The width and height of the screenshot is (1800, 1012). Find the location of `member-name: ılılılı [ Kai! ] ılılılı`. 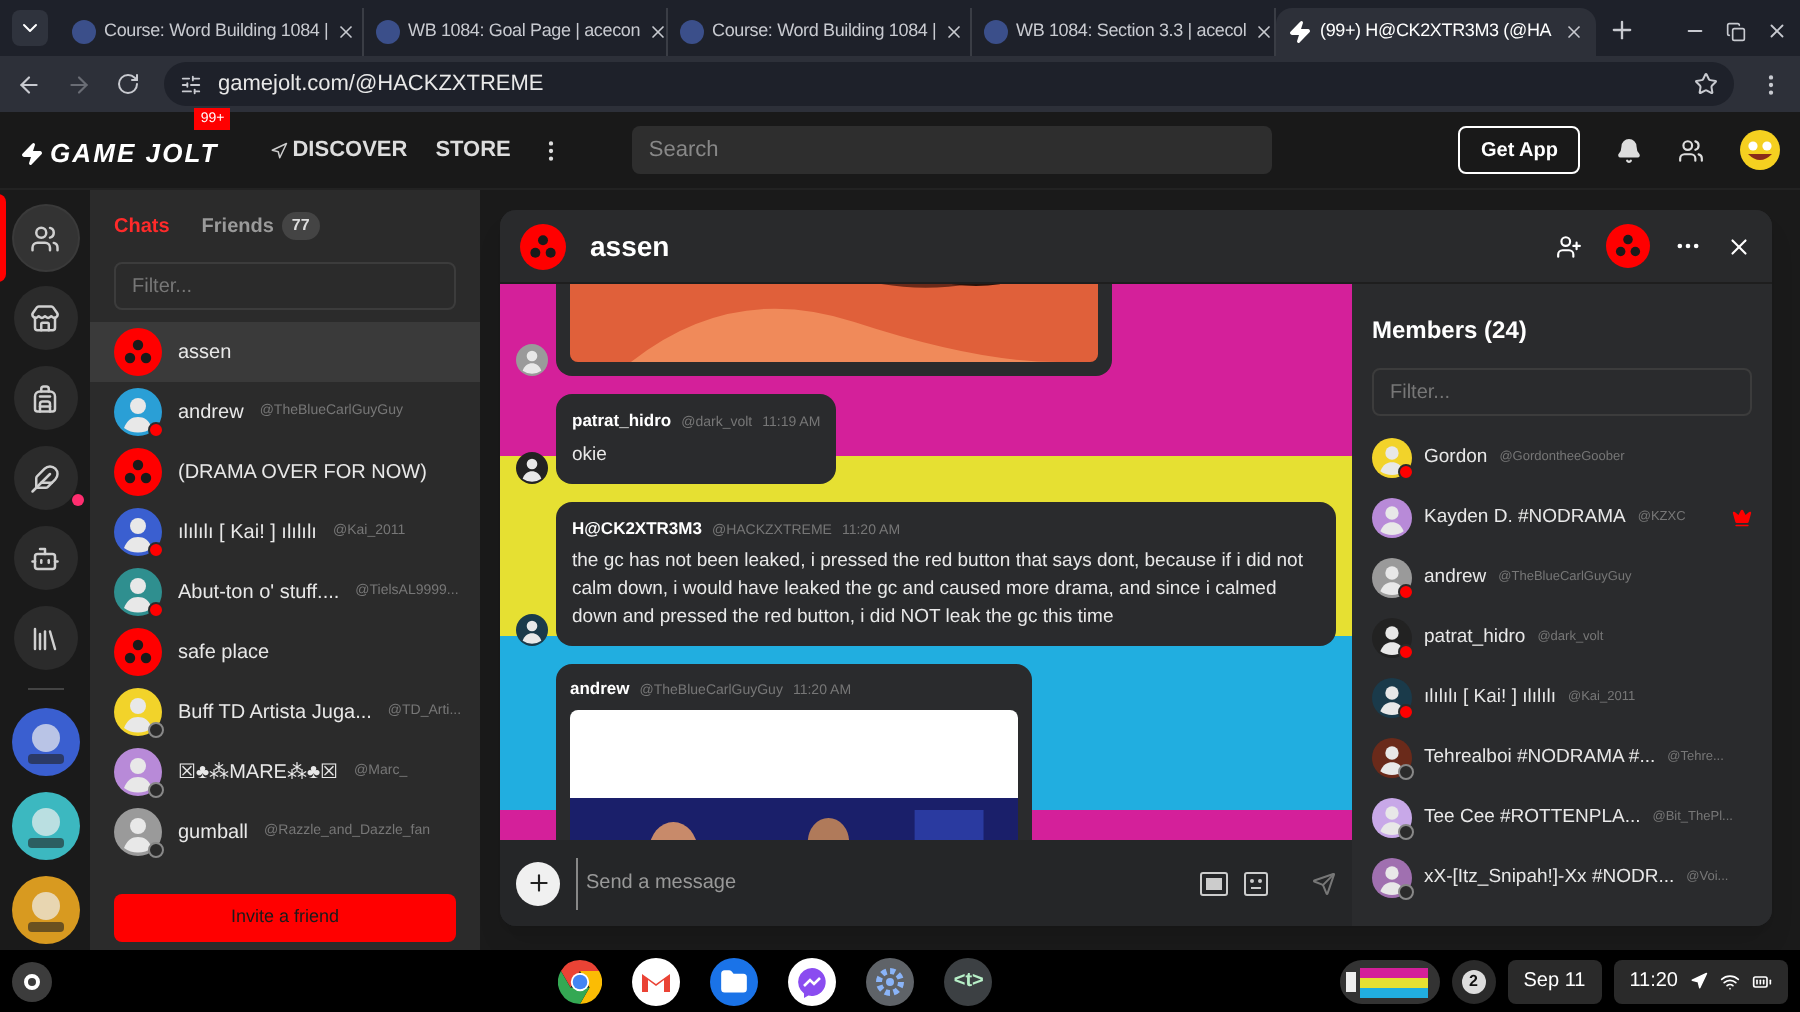

member-name: ılılılı [ Kai! ] ılılılı is located at coordinates (1490, 697).